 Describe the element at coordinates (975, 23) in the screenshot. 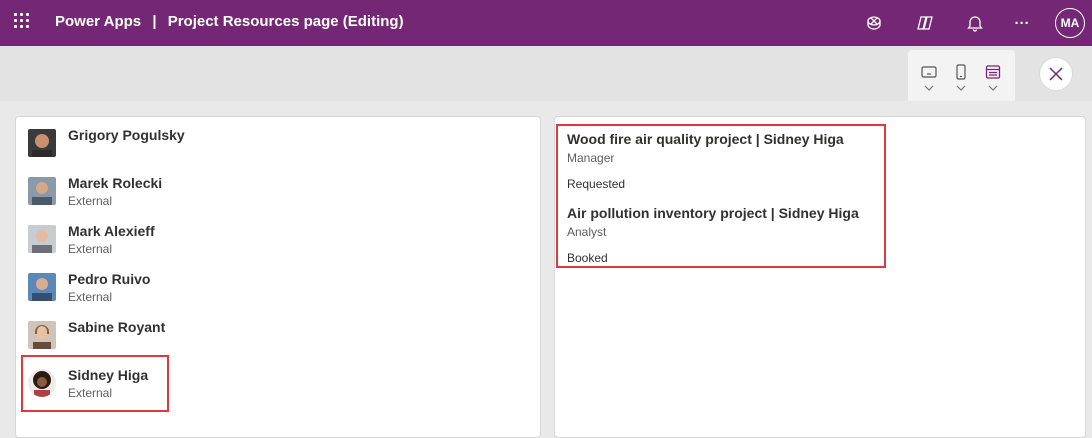

I see `bell-icon` at that location.